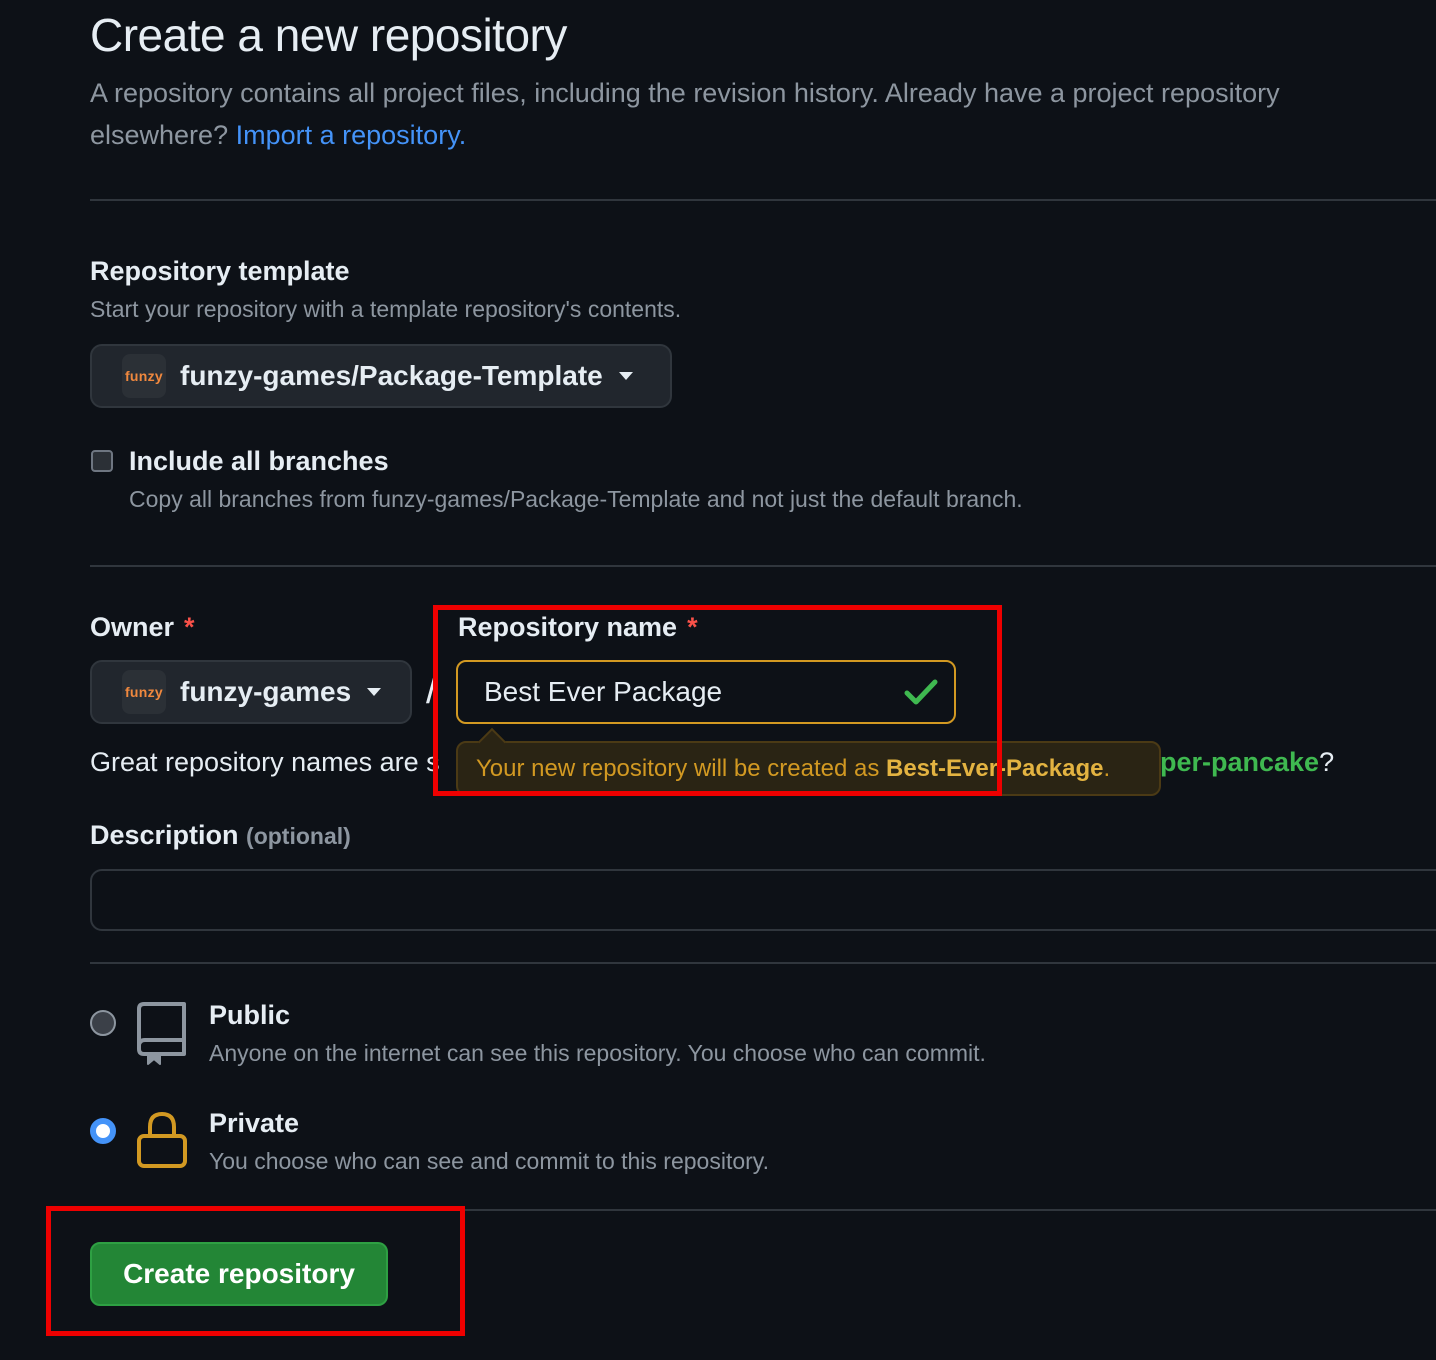 The image size is (1436, 1360). What do you see at coordinates (220, 271) in the screenshot?
I see `template-label: Repository template` at bounding box center [220, 271].